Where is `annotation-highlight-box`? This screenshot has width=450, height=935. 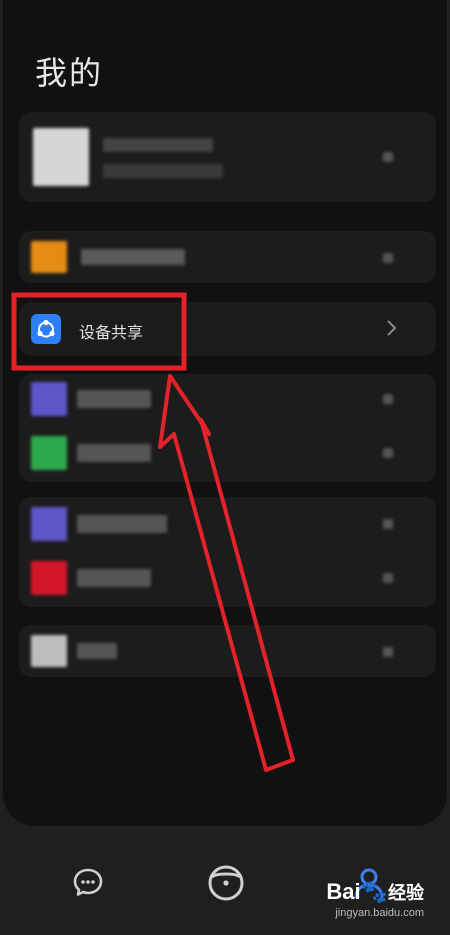
annotation-highlight-box is located at coordinates (99, 331).